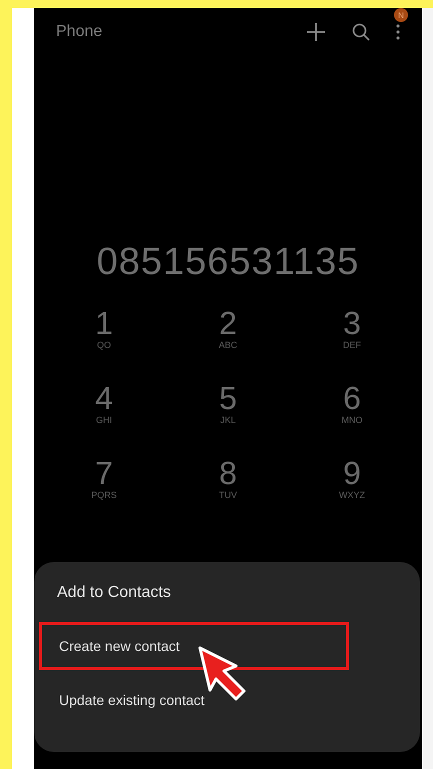 Image resolution: width=433 pixels, height=769 pixels. Describe the element at coordinates (228, 328) in the screenshot. I see `dial-key: 2 ABC` at that location.